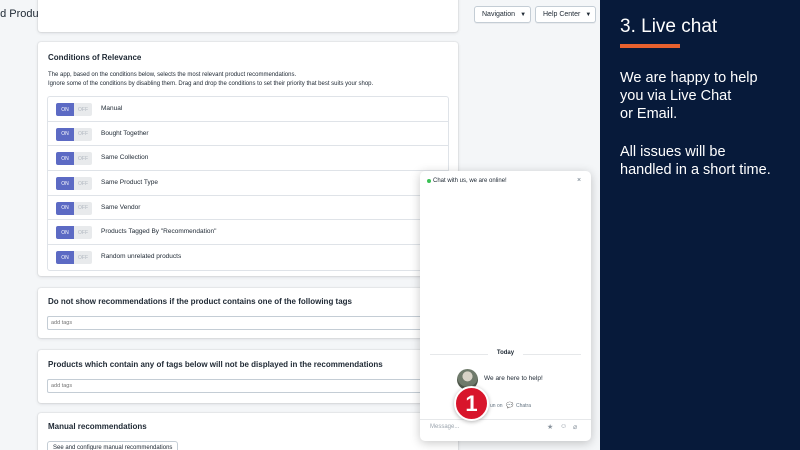 This screenshot has width=800, height=450. Describe the element at coordinates (562, 14) in the screenshot. I see `help-center-label: Help Center` at that location.